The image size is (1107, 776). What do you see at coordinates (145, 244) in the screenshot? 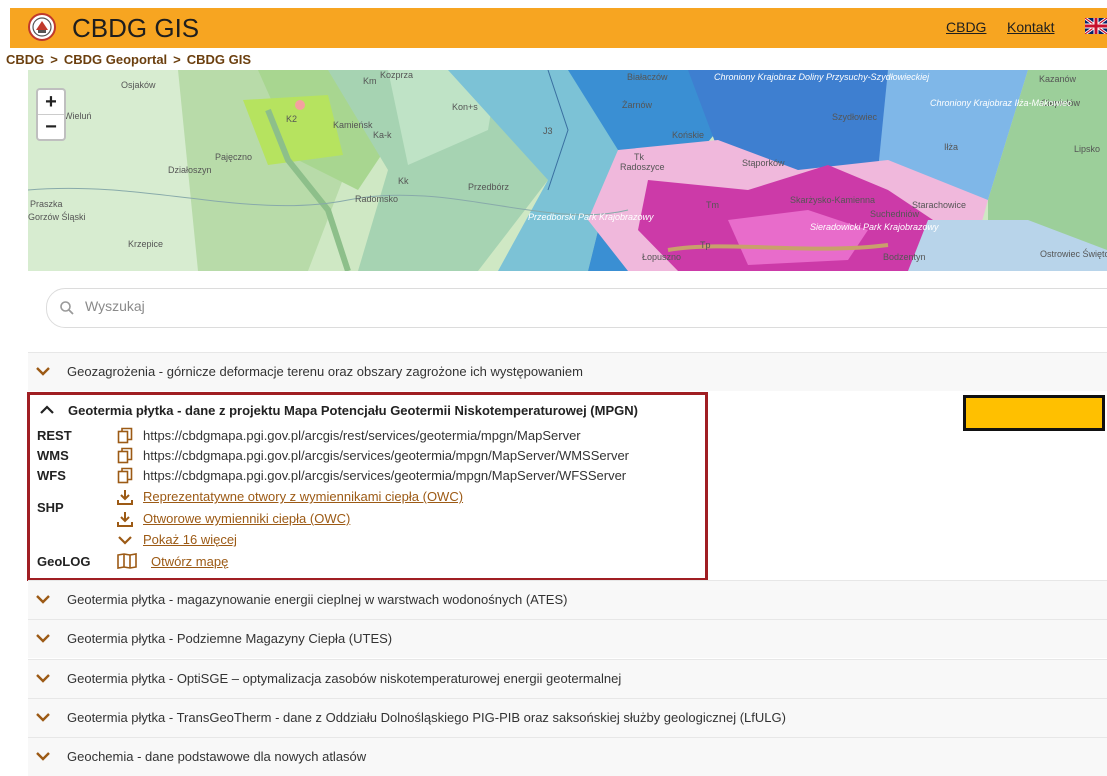
I see `map-label: Krzepice` at bounding box center [145, 244].